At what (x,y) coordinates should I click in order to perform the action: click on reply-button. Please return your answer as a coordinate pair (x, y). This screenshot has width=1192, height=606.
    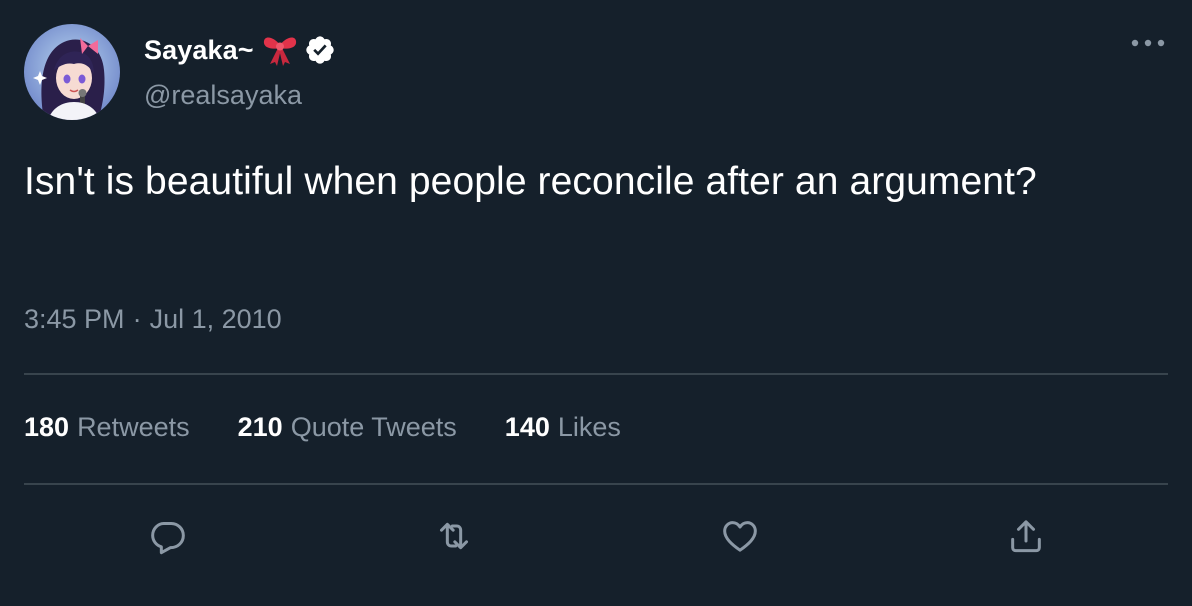
    Looking at the image, I should click on (168, 536).